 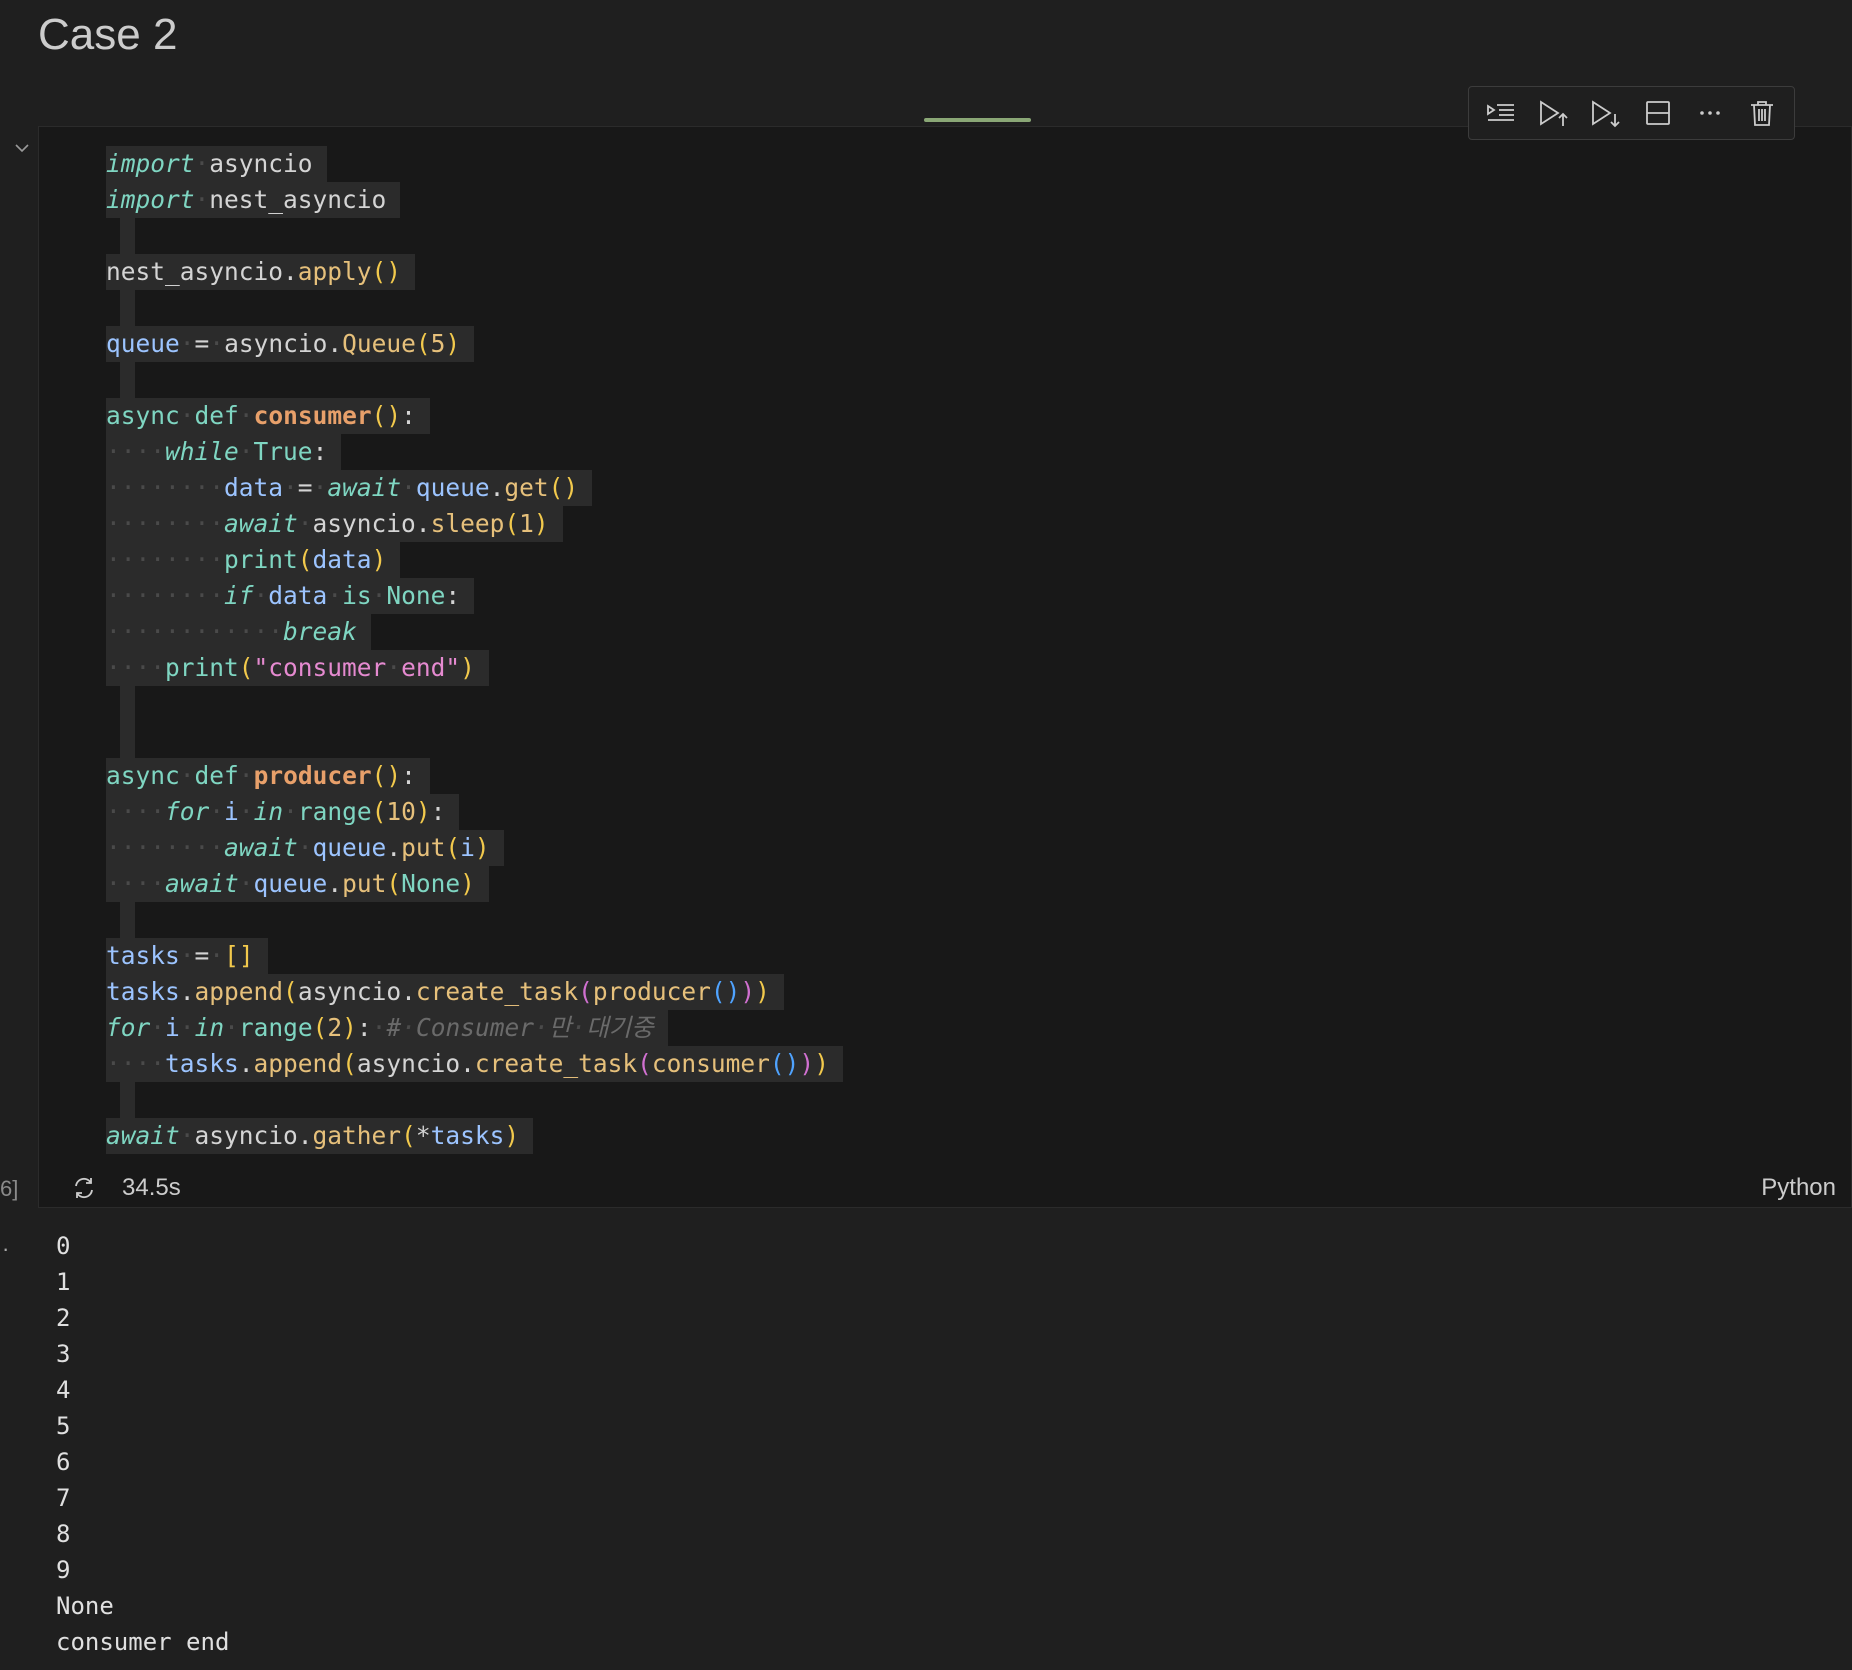 What do you see at coordinates (63, 1390) in the screenshot?
I see `output-line: 4` at bounding box center [63, 1390].